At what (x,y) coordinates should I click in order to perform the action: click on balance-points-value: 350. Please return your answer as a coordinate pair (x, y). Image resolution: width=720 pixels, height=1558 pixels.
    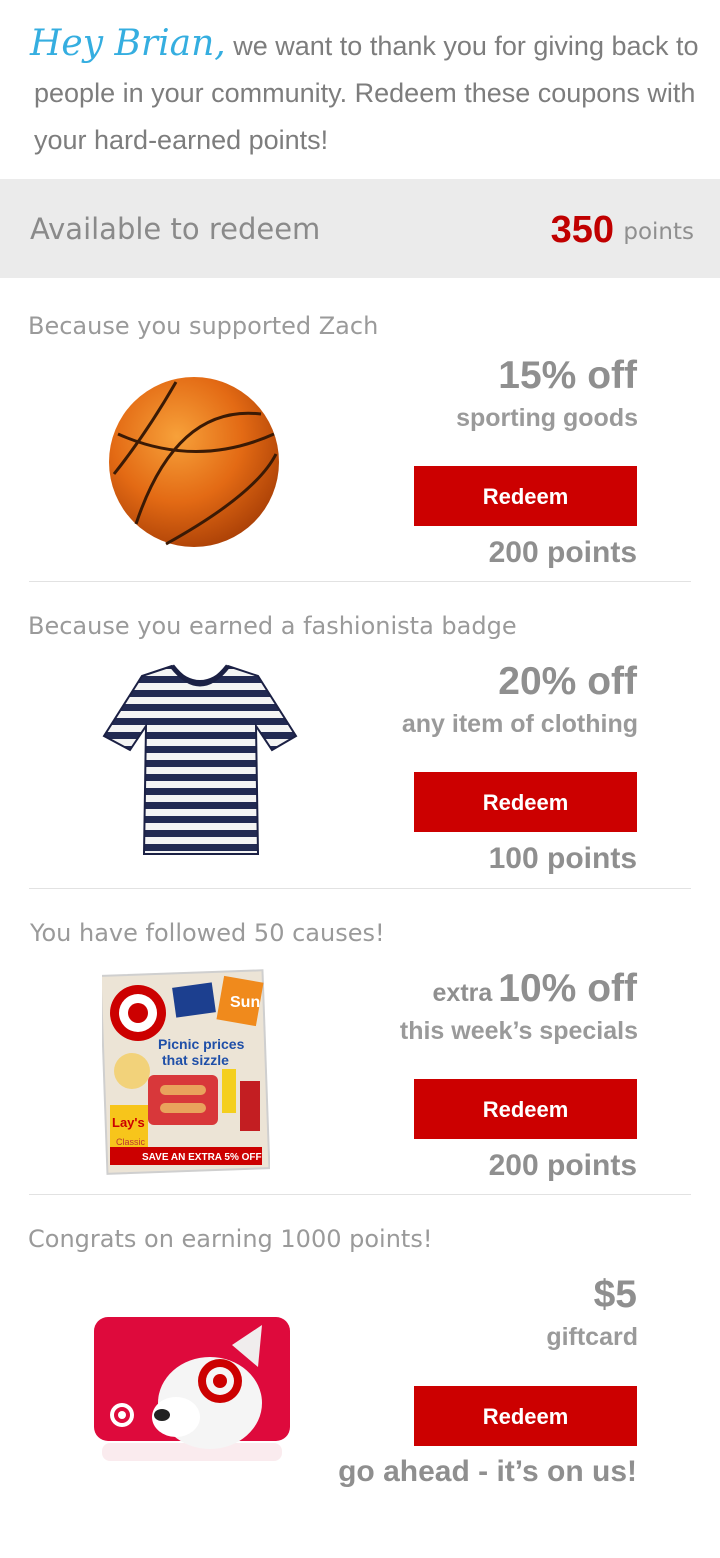
    Looking at the image, I should click on (582, 230).